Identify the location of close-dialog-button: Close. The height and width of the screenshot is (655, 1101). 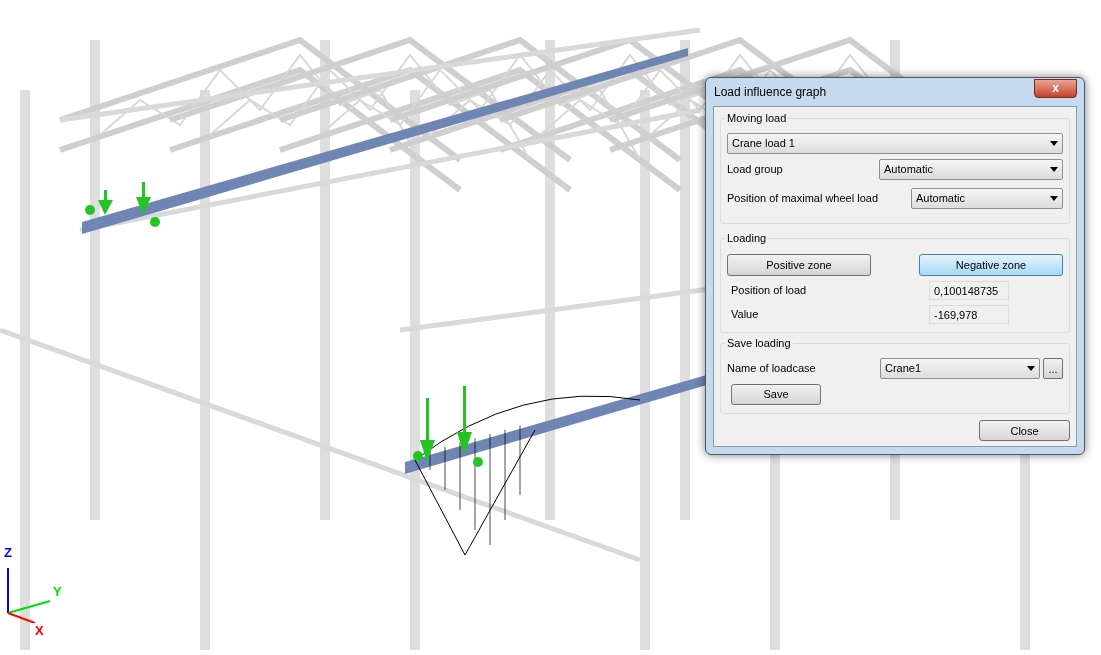
(1024, 431).